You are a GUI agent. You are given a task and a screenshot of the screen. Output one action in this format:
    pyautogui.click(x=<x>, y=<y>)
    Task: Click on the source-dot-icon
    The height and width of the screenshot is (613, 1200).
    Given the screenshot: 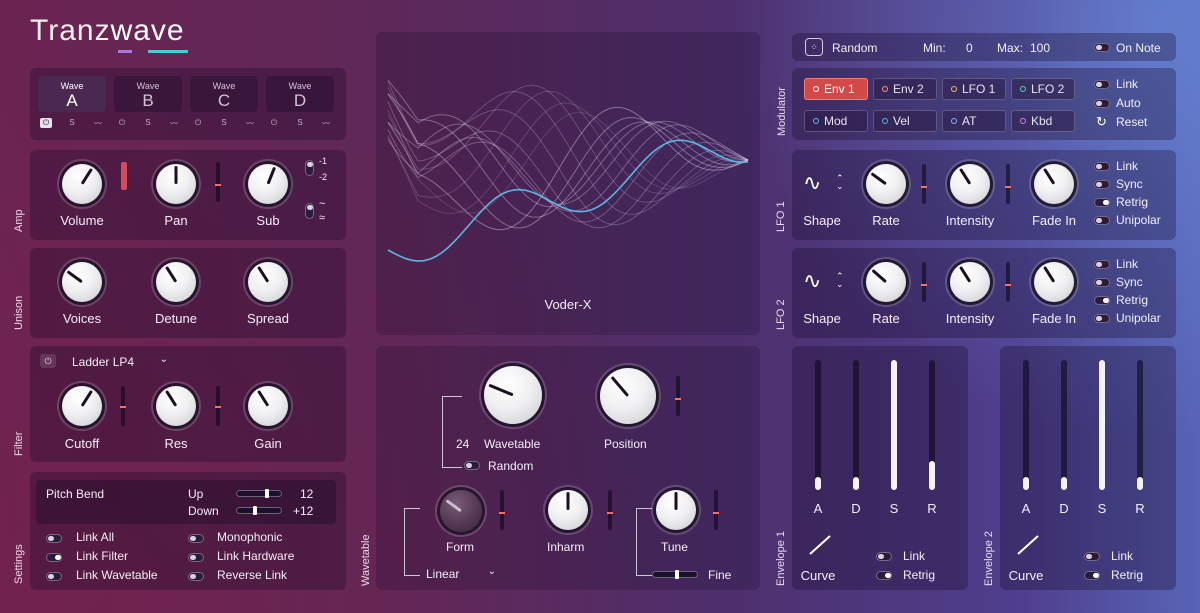 What is the action you would take?
    pyautogui.click(x=885, y=121)
    